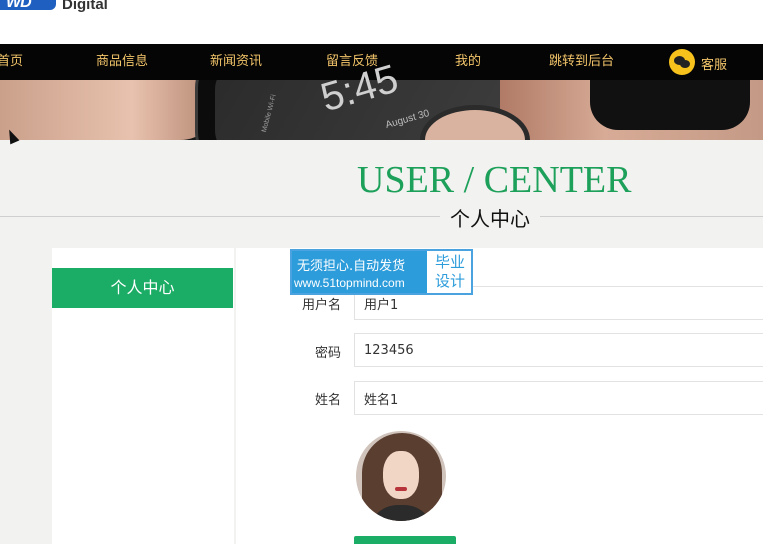 This screenshot has width=763, height=544. Describe the element at coordinates (381, 22) in the screenshot. I see `top-header: WD Digital` at that location.